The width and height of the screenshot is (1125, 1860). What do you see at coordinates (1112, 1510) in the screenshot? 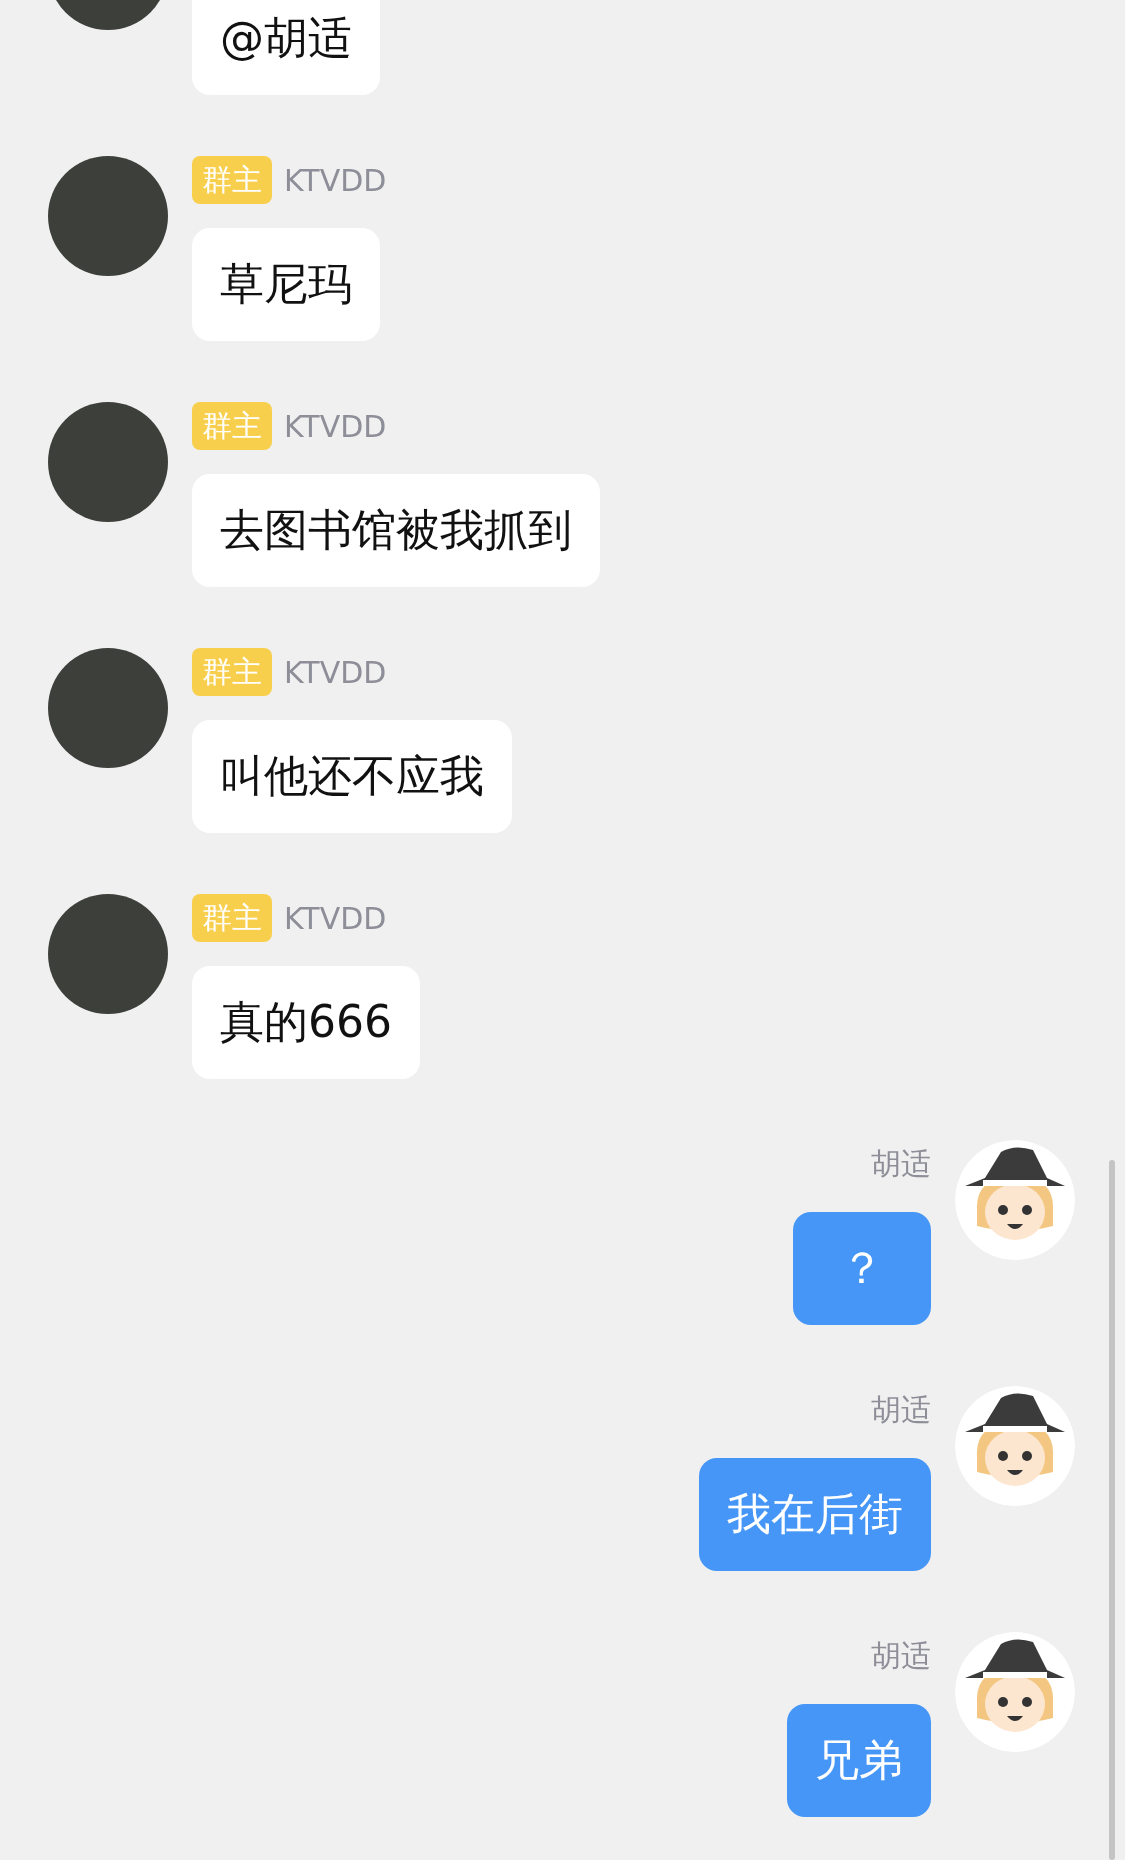
I see `scrollbar` at bounding box center [1112, 1510].